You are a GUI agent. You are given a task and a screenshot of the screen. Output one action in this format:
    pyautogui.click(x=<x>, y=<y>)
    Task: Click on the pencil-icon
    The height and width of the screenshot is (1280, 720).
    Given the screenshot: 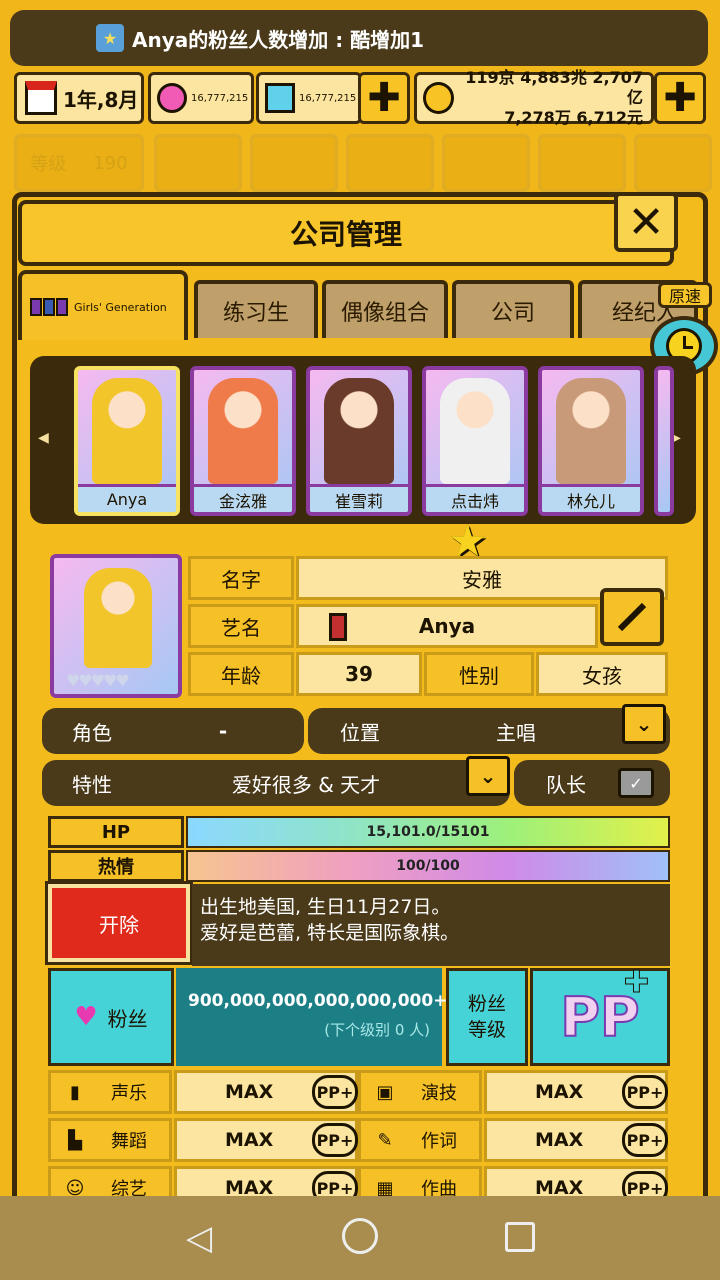 What is the action you would take?
    pyautogui.click(x=632, y=617)
    